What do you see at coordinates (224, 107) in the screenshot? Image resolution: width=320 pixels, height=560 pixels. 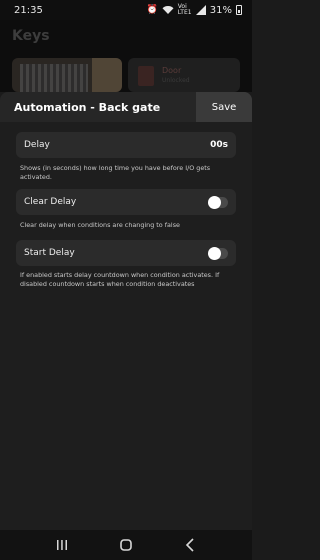 I see `save-button: Save` at bounding box center [224, 107].